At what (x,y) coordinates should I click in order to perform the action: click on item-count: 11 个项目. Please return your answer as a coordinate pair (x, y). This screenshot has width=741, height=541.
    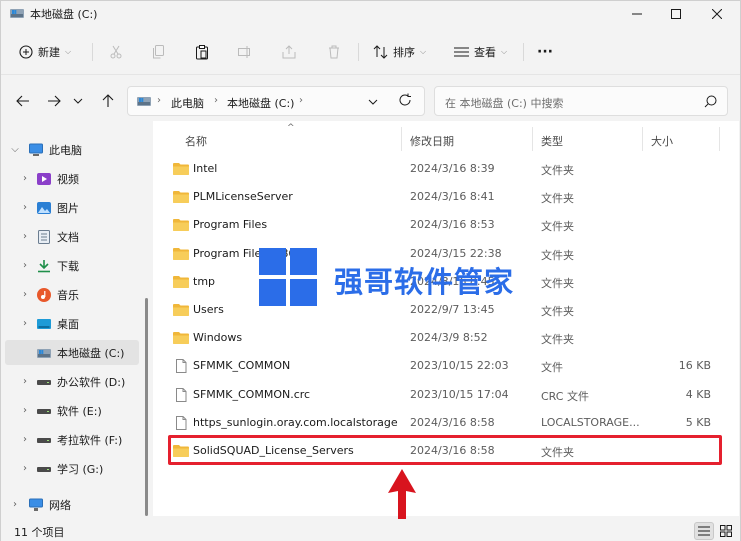
    Looking at the image, I should click on (39, 532).